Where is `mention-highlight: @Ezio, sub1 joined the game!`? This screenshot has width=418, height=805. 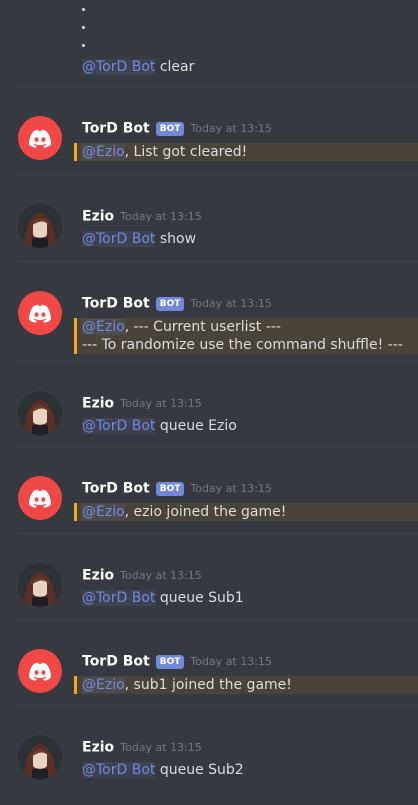
mention-highlight: @Ezio, sub1 joined the game! is located at coordinates (246, 685).